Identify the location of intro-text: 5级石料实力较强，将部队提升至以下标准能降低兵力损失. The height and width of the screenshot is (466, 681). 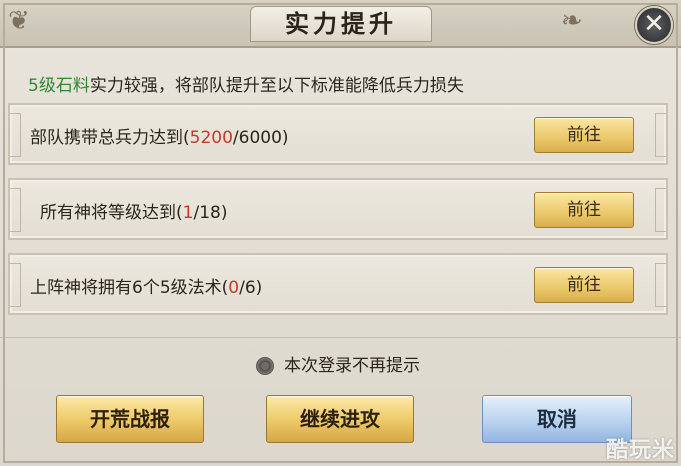
(246, 83).